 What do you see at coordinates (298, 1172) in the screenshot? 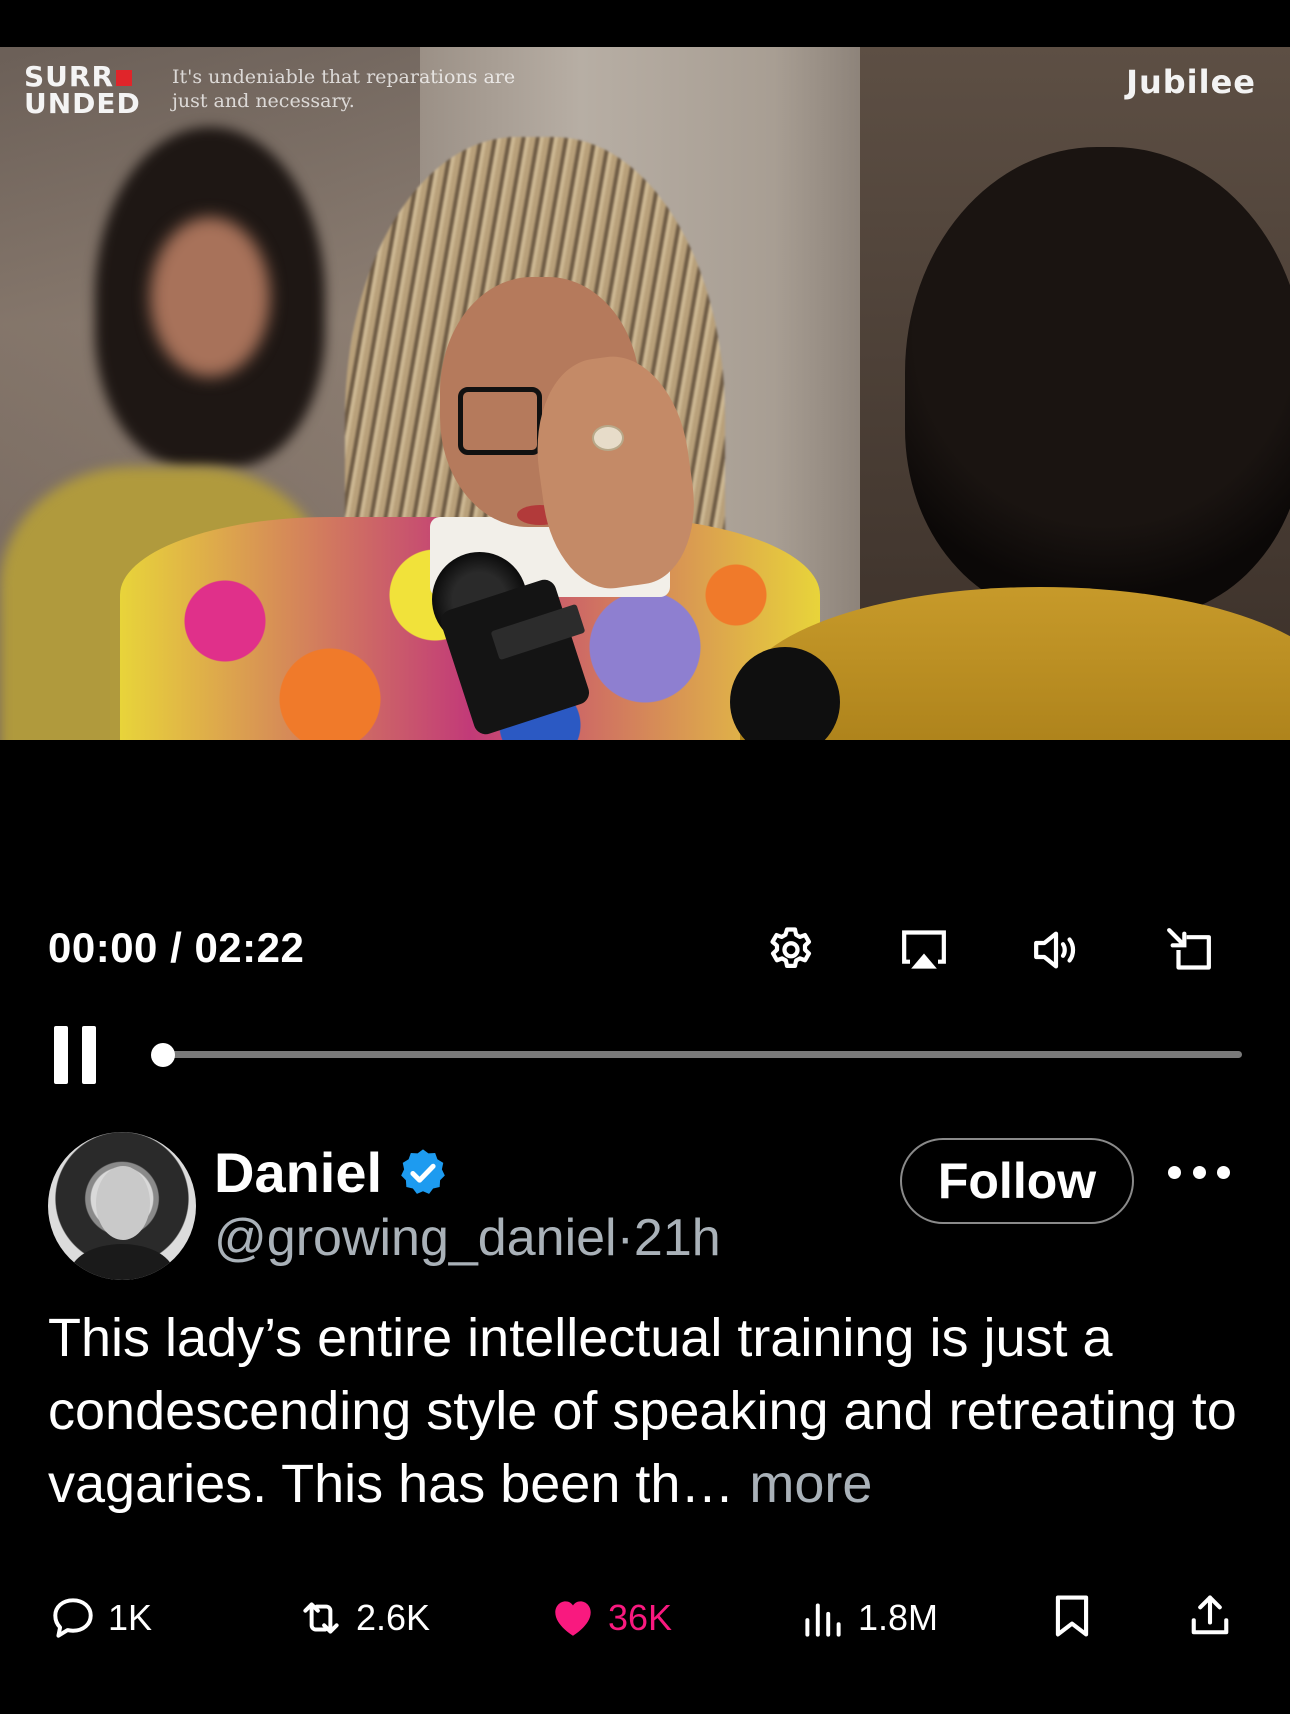
I see `author-name: Daniel` at bounding box center [298, 1172].